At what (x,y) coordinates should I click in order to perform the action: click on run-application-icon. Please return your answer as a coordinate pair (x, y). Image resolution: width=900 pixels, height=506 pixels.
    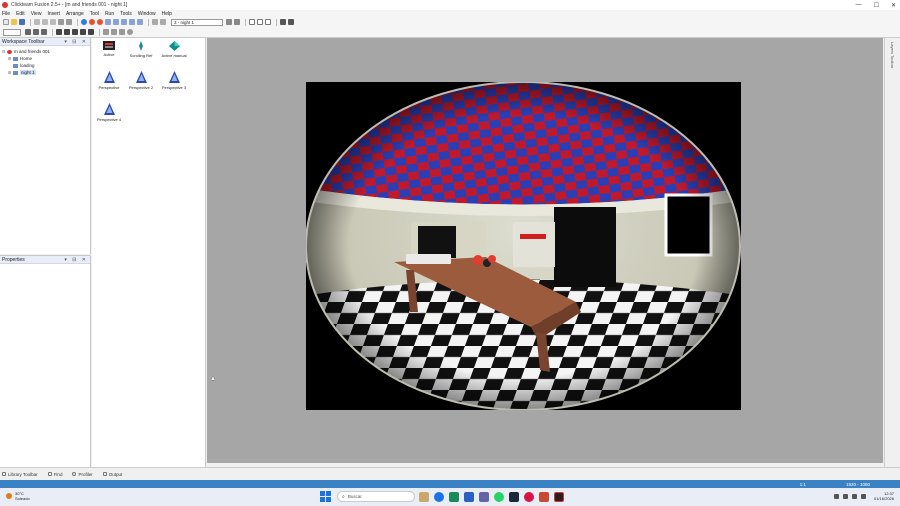
    Looking at the image, I should click on (92, 22).